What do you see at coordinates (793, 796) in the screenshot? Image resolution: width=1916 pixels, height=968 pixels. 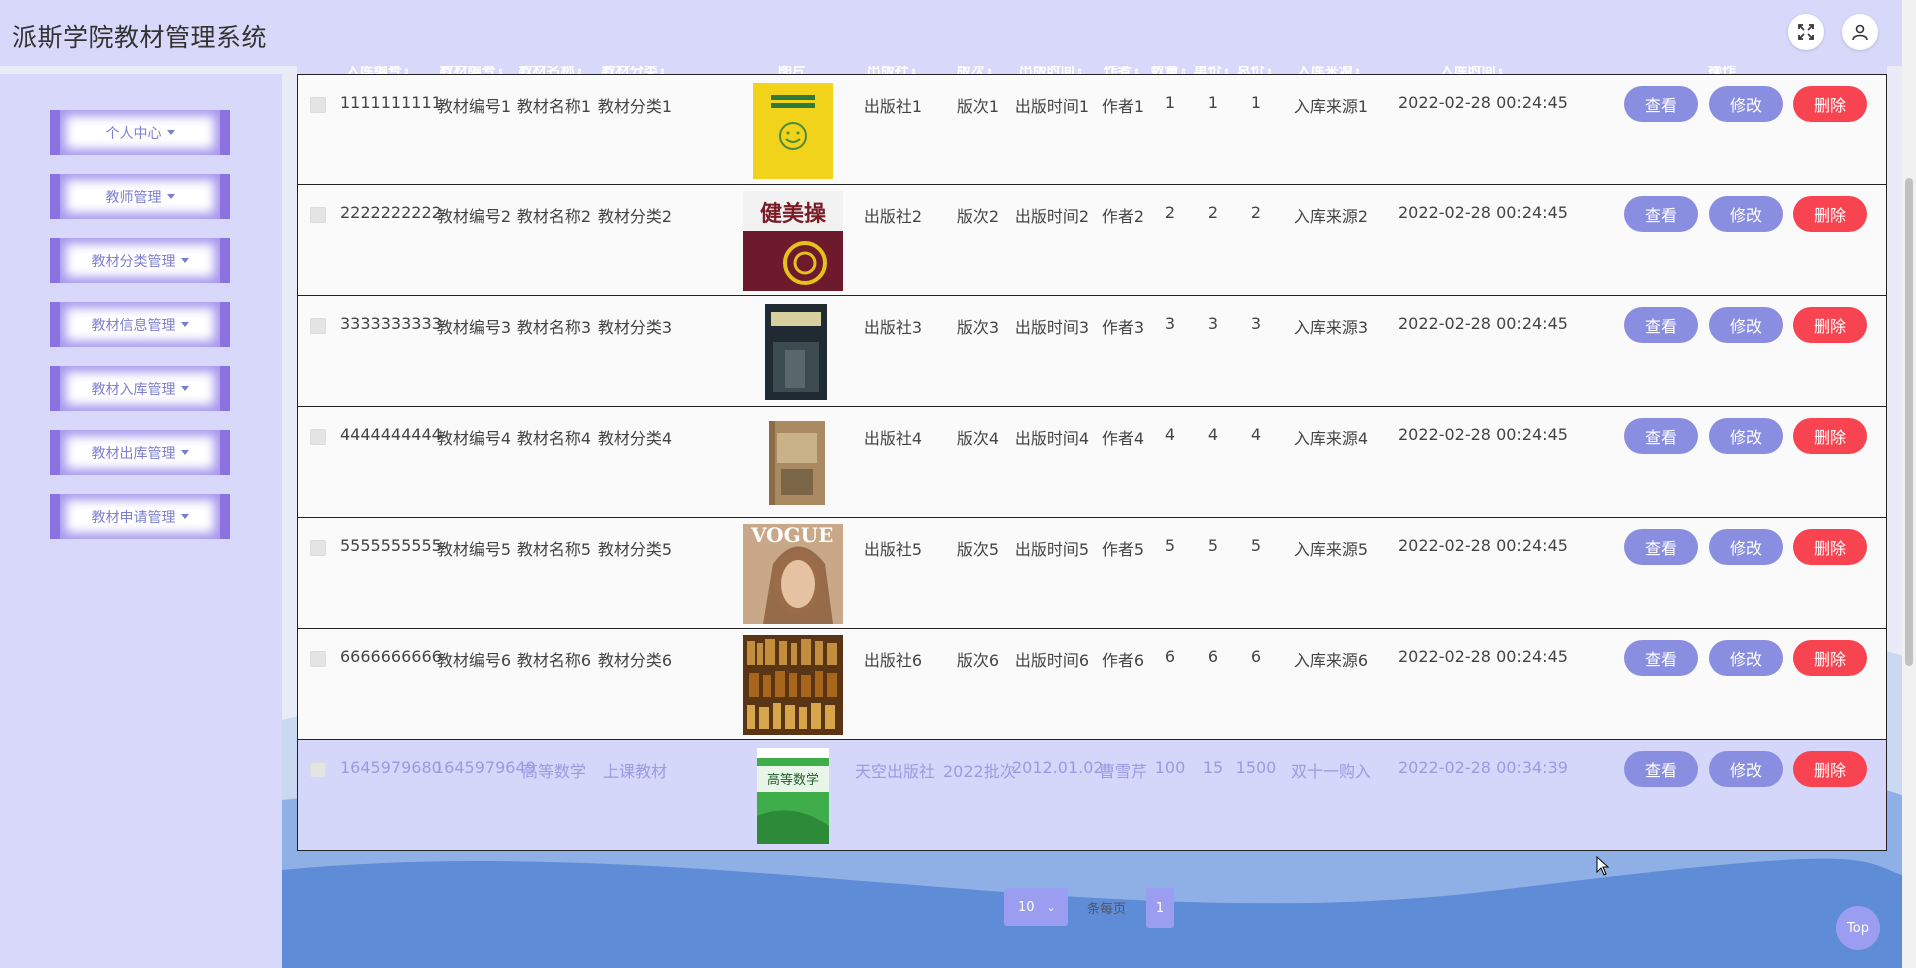 I see `math-book-cover: 高等数学` at bounding box center [793, 796].